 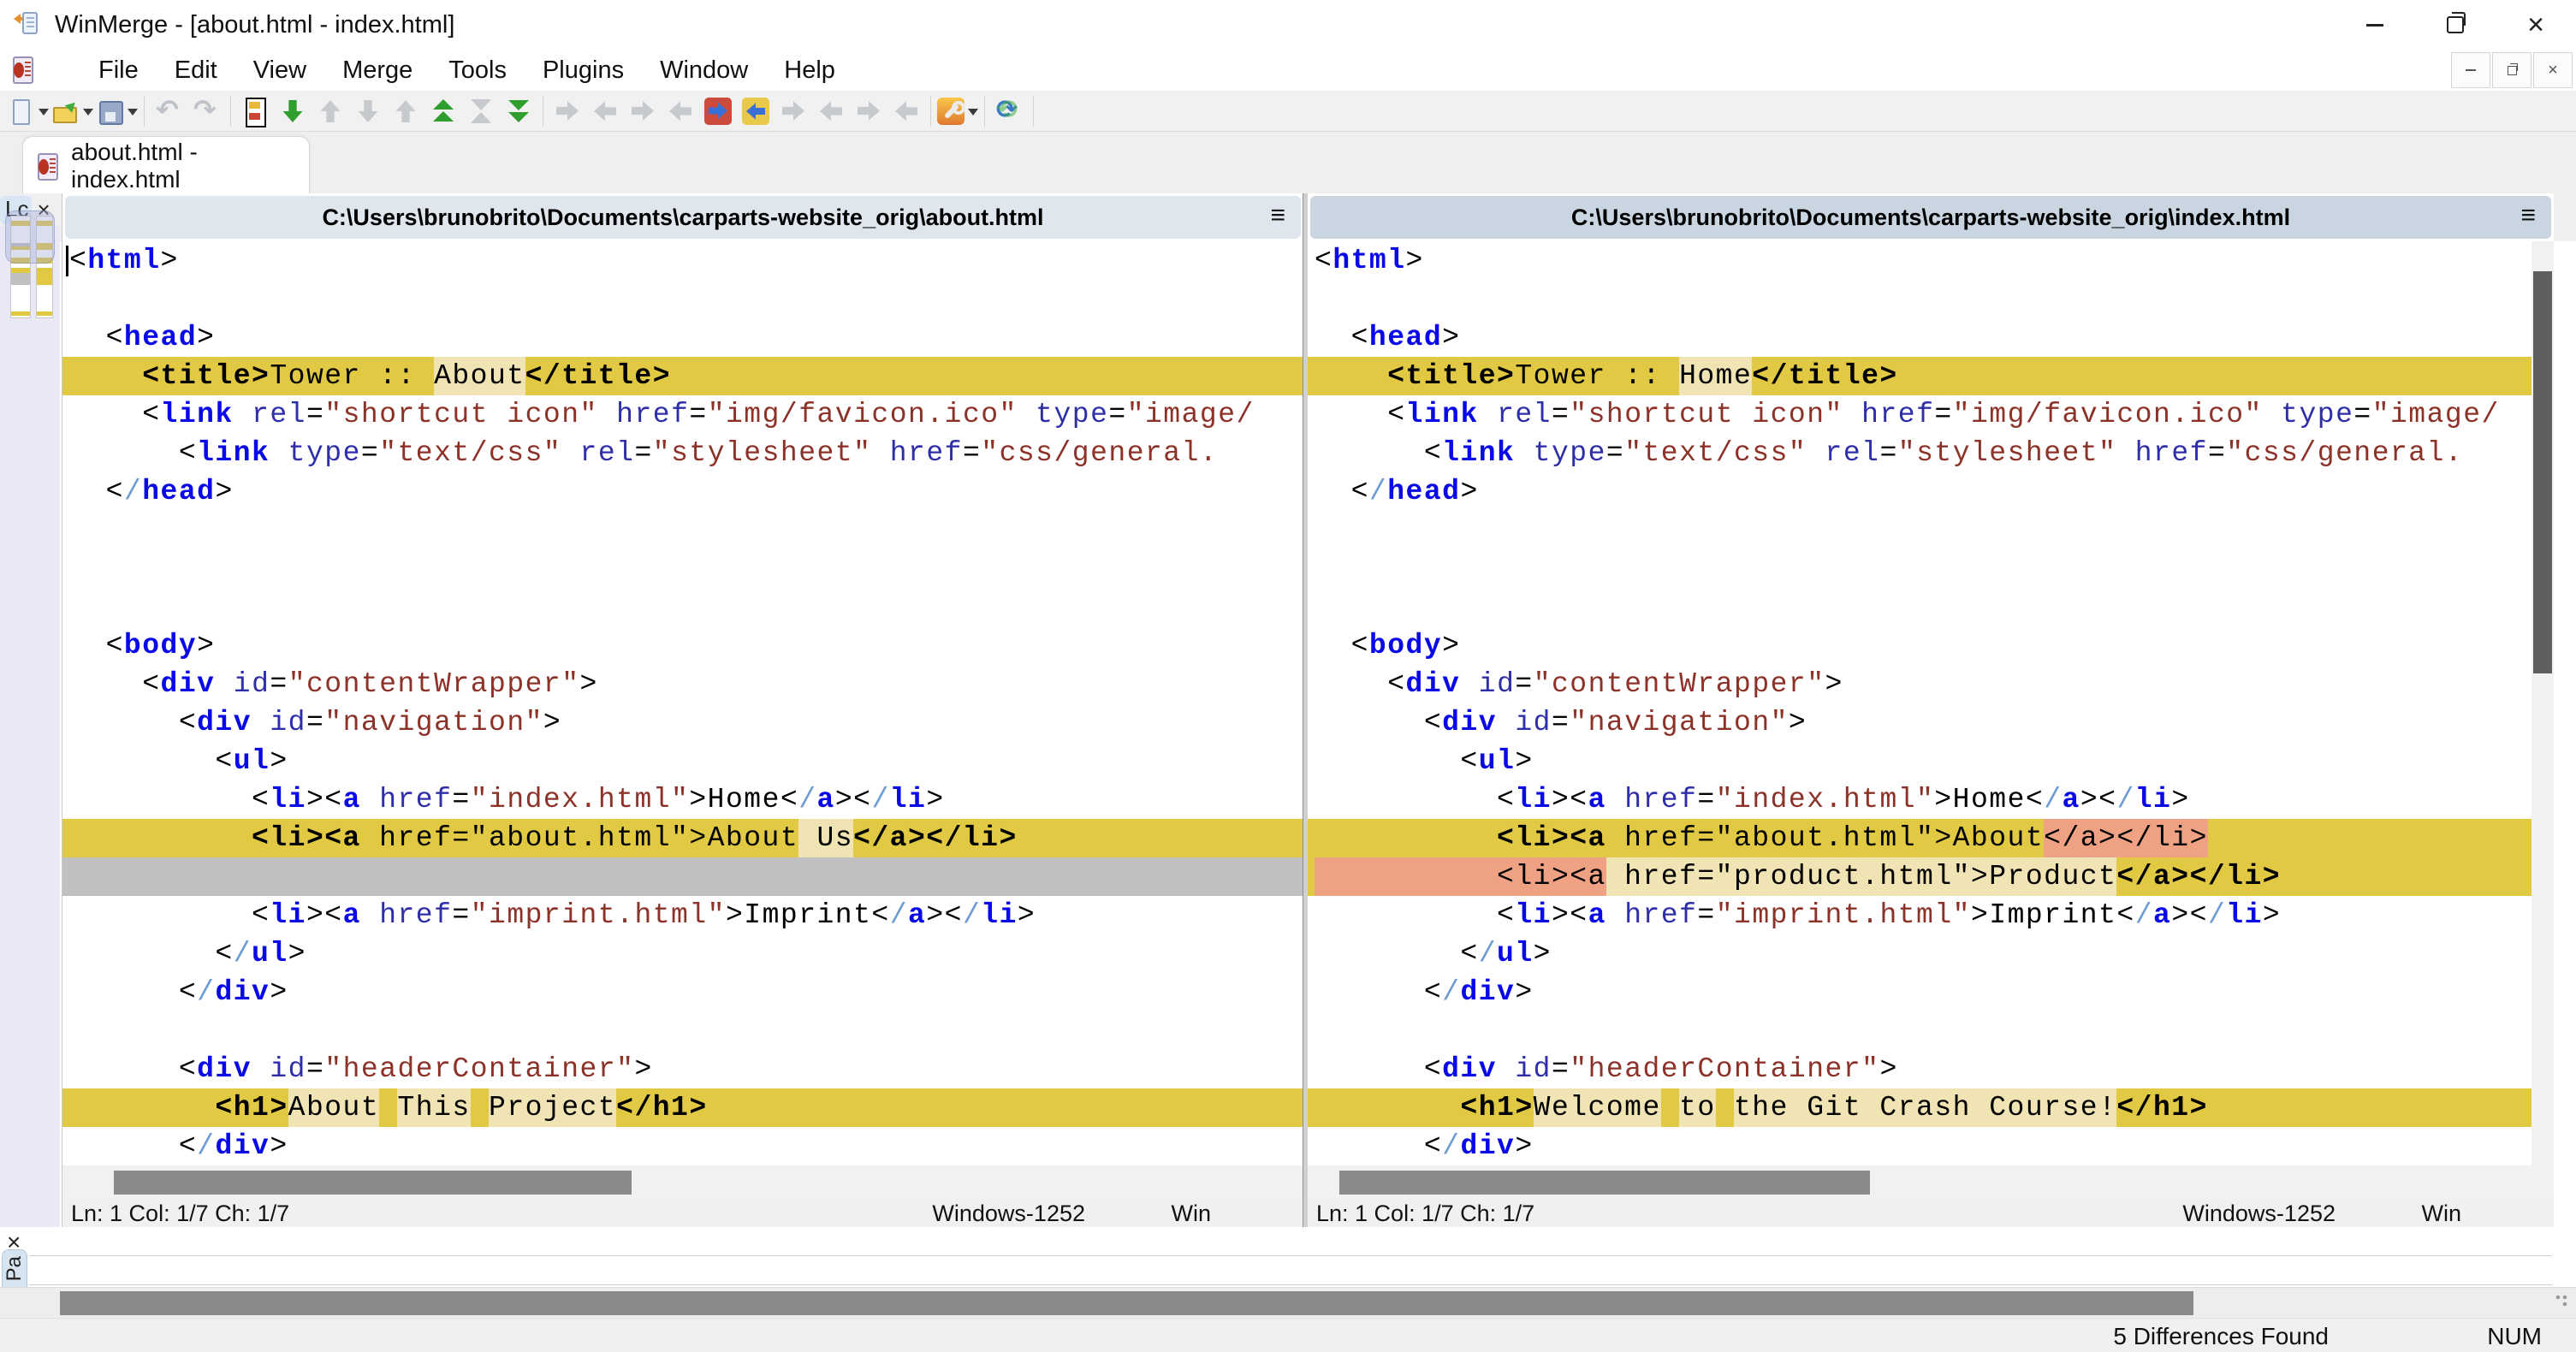 I want to click on menu-item-plugins: Plugins, so click(x=583, y=70).